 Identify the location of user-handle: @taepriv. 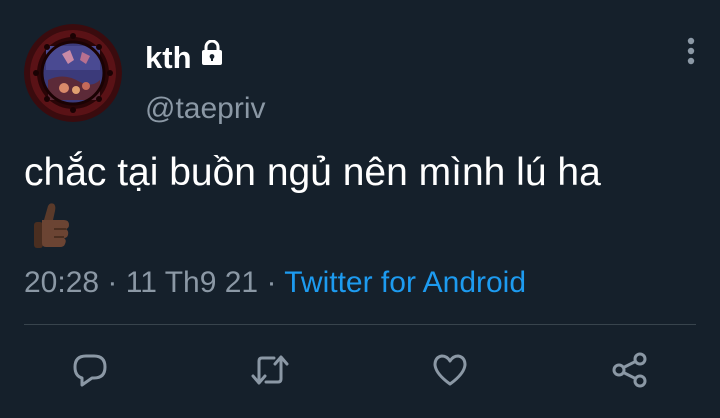
(205, 109).